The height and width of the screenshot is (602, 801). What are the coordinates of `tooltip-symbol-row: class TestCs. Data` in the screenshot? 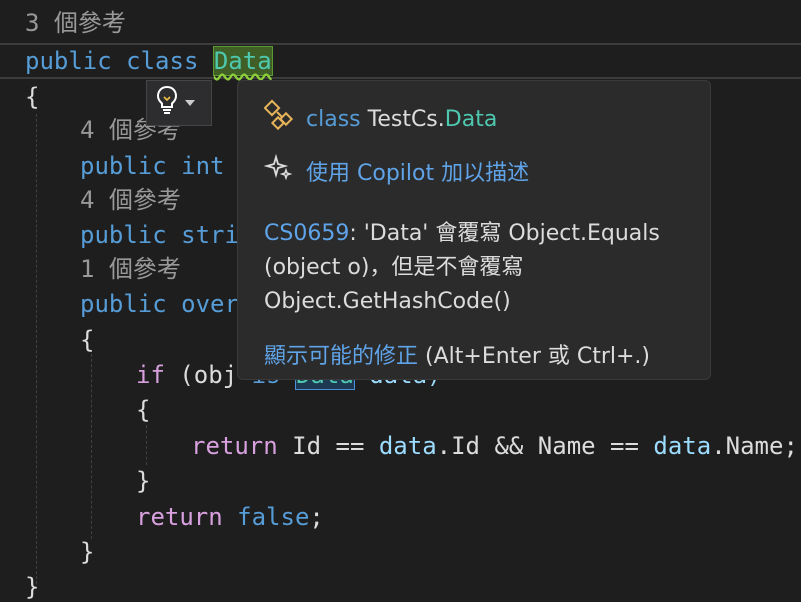 It's located at (380, 119).